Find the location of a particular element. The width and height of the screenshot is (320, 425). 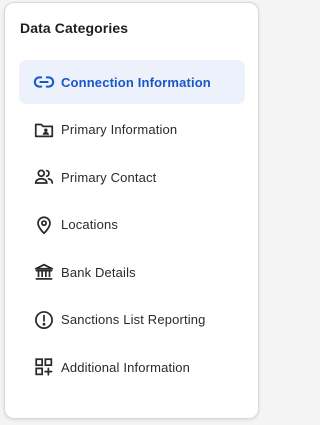

id-card-icon is located at coordinates (44, 130).